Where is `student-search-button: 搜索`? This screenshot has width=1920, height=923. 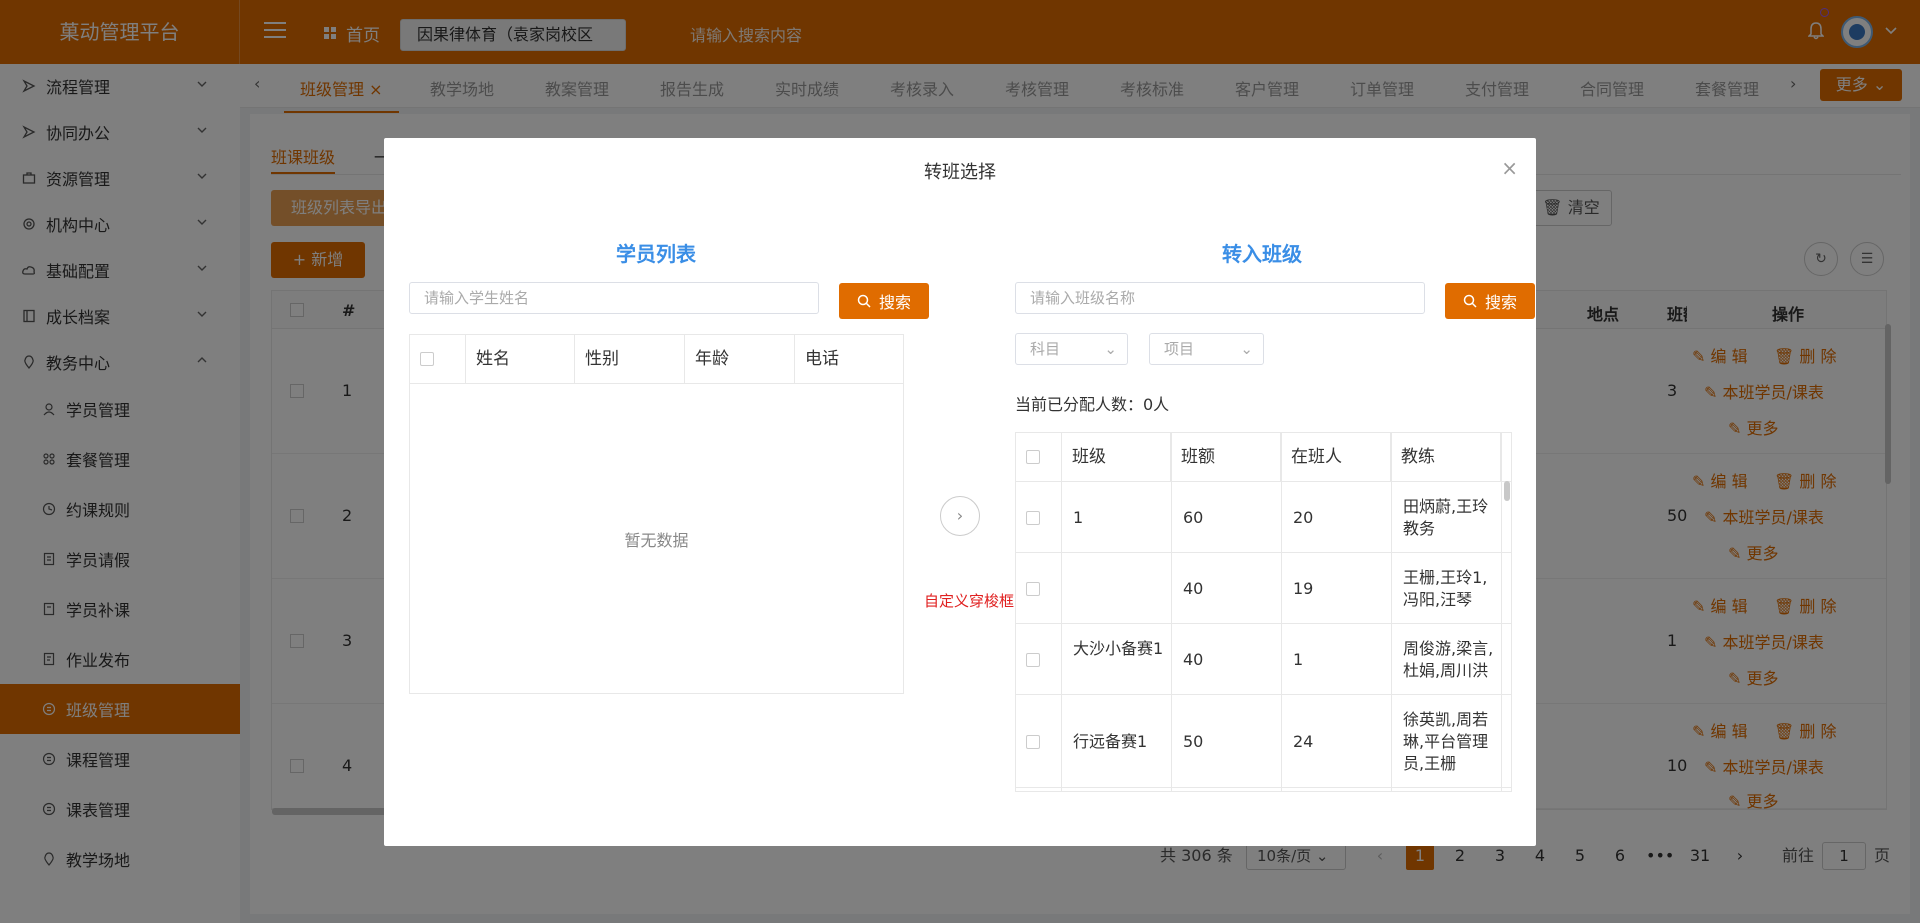
student-search-button: 搜索 is located at coordinates (884, 301).